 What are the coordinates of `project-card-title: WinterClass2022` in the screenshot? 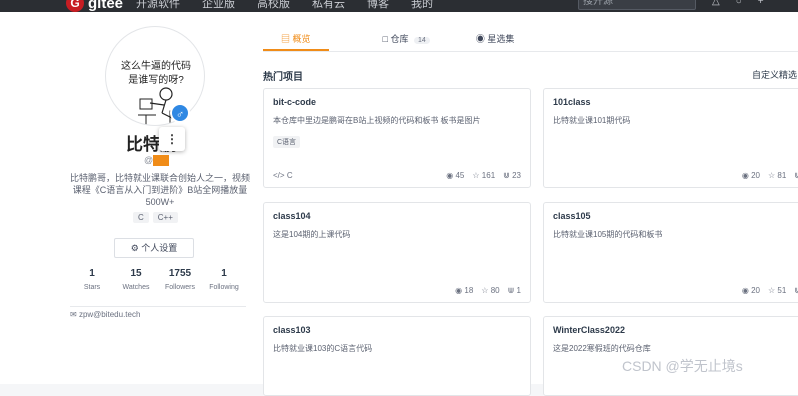 It's located at (675, 330).